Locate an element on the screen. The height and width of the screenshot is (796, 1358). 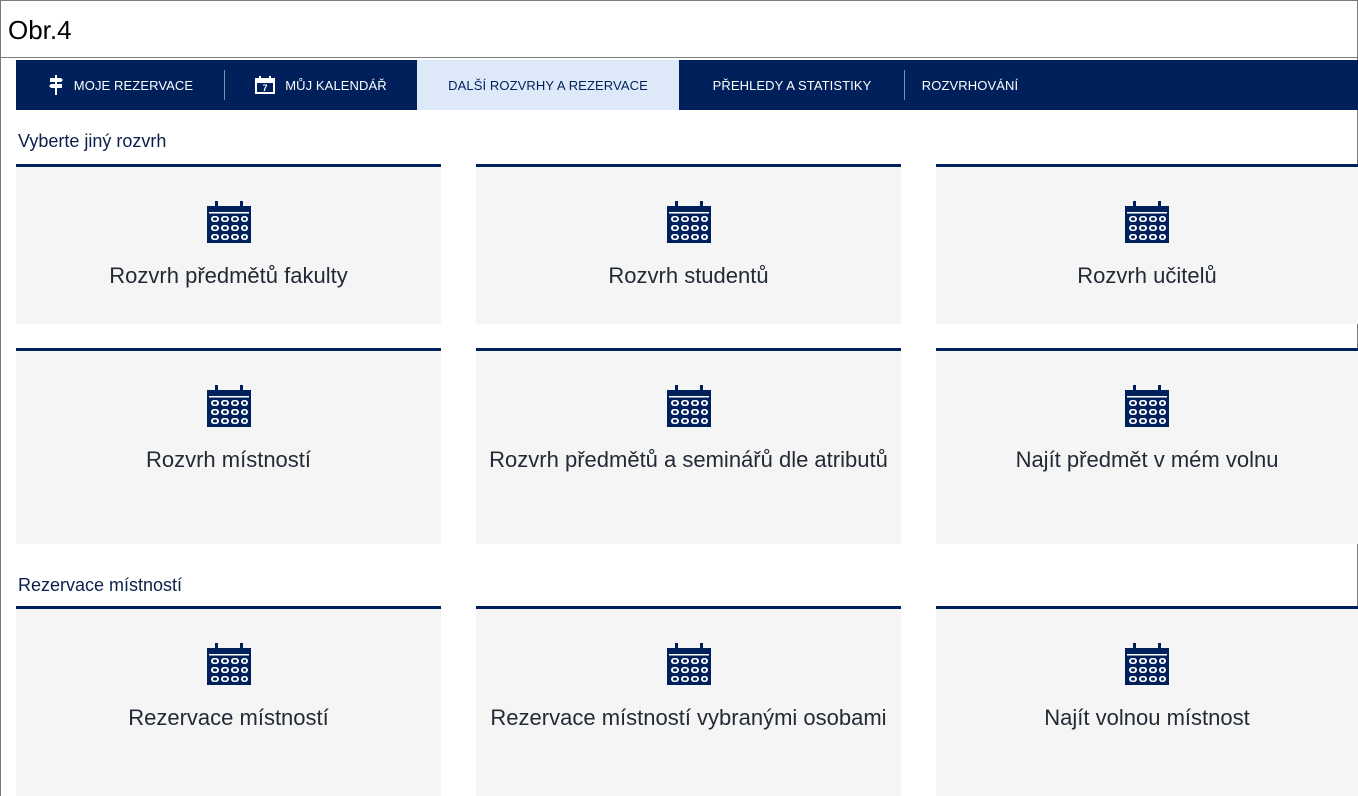
nav-tab-label: DALŠÍ ROZVRHY A REZERVACE is located at coordinates (548, 85).